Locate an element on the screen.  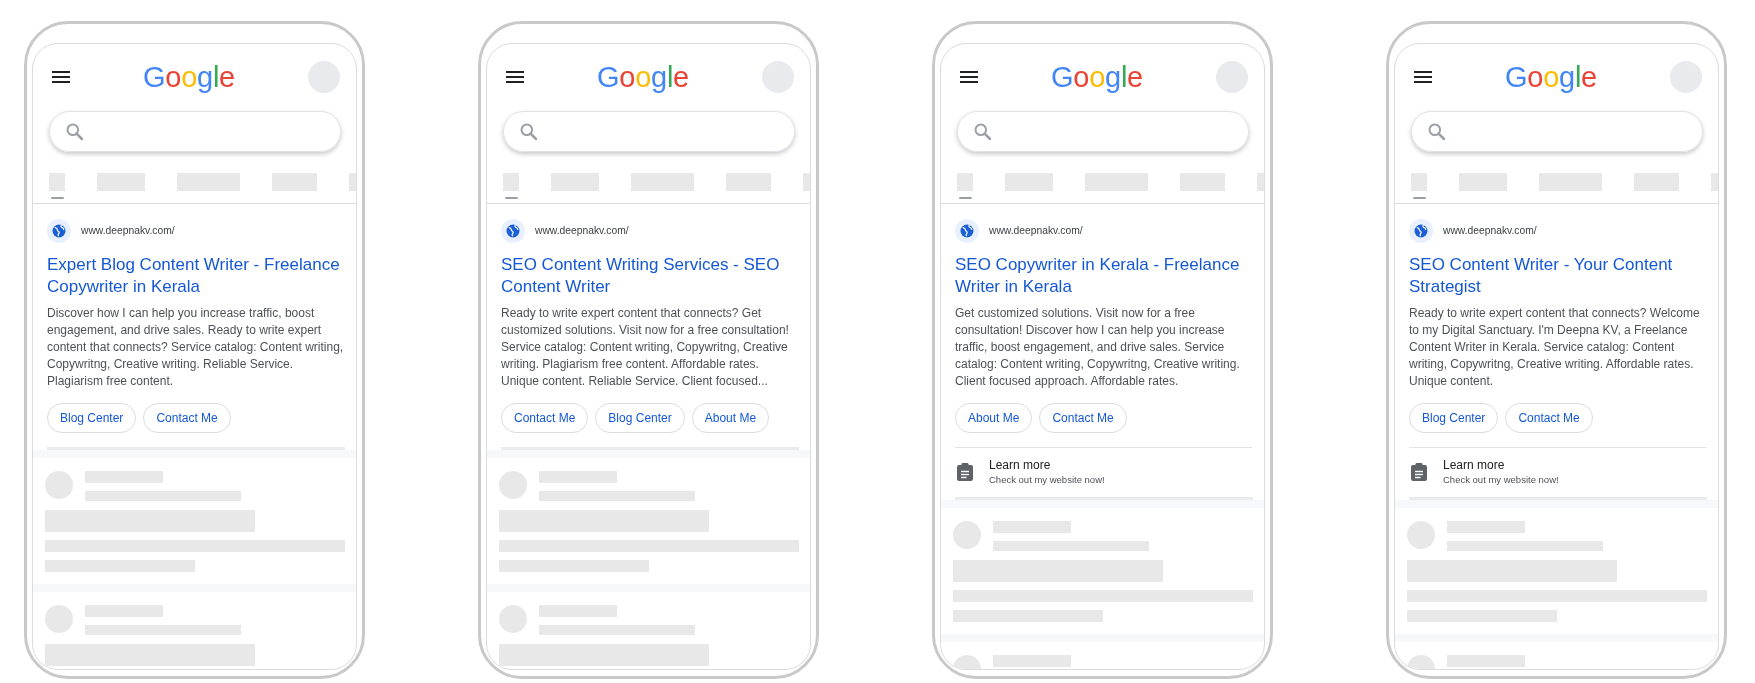
result-title: Expert Blog Content Writer - Freelance Copywriter in Kerala is located at coordinates (195, 276).